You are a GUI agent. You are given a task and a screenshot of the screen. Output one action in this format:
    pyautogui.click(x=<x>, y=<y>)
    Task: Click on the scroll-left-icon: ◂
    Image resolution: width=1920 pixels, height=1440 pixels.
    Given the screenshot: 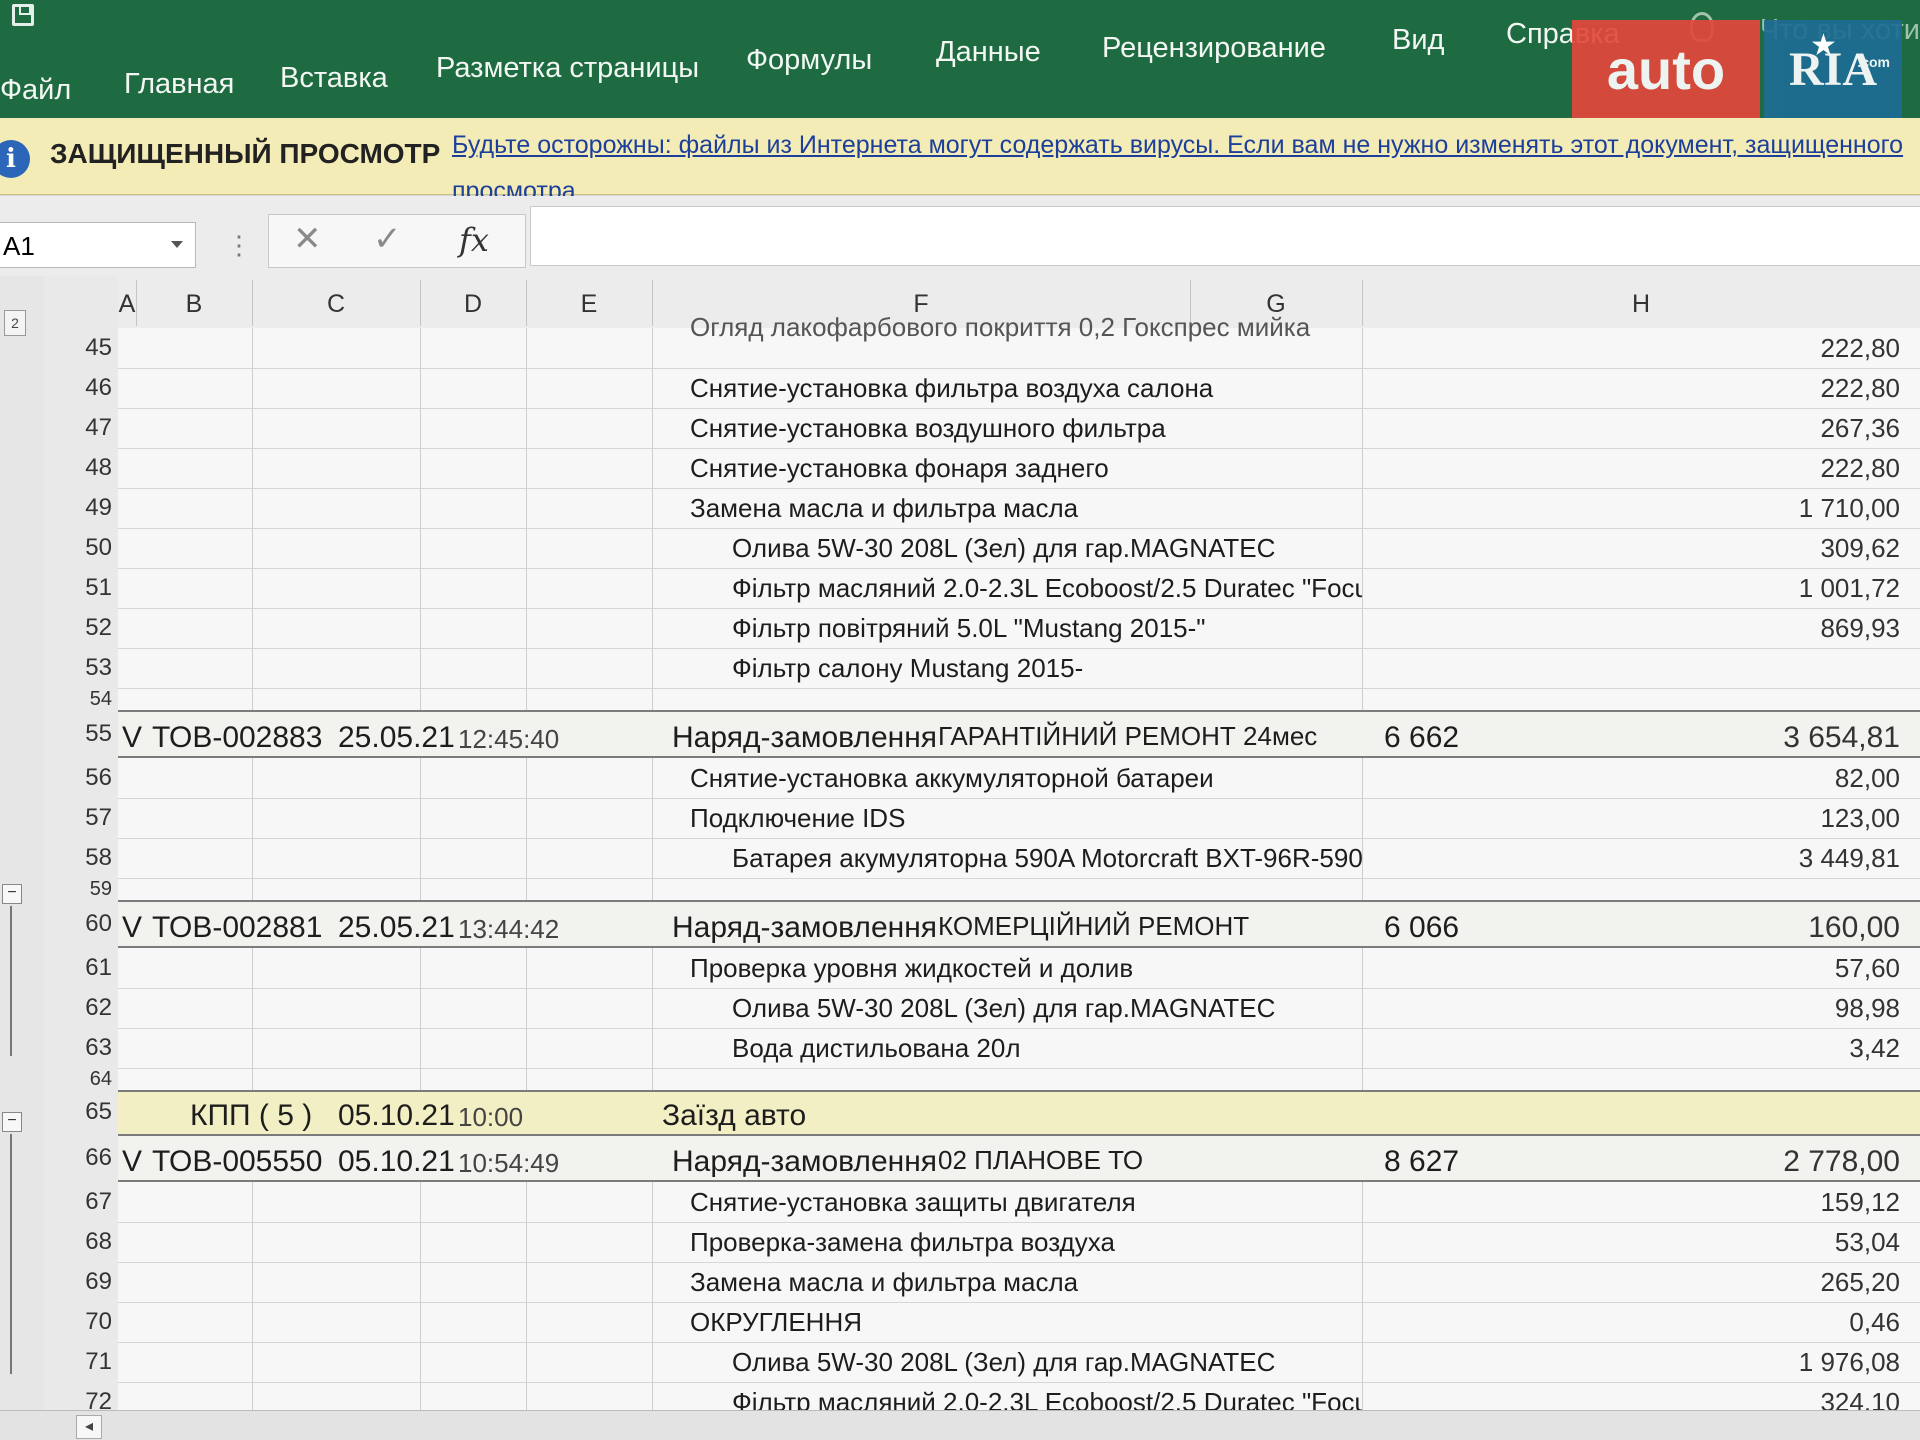 What is the action you would take?
    pyautogui.click(x=89, y=1427)
    